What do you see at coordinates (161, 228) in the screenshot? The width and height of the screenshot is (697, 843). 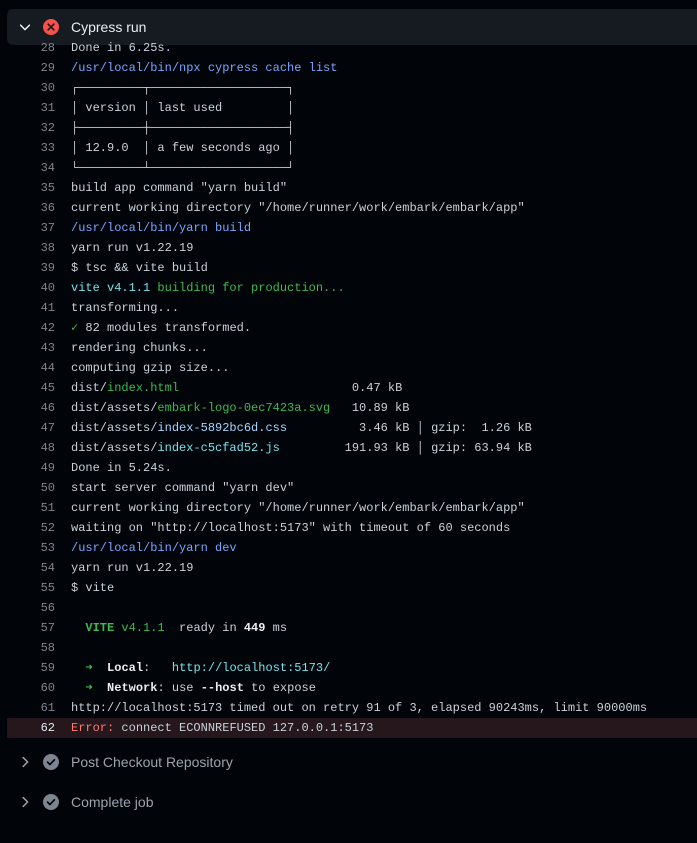 I see `line-text: /usr/local/bin/yarn build` at bounding box center [161, 228].